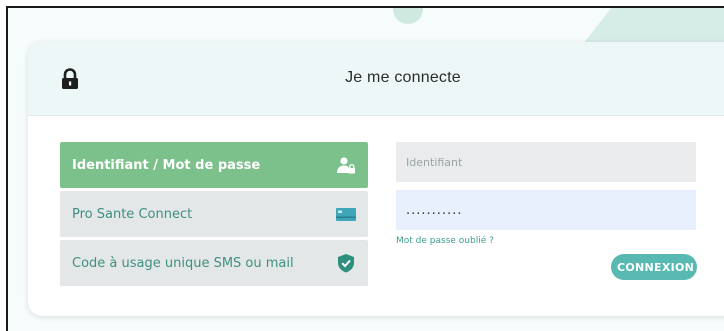 The height and width of the screenshot is (331, 724). Describe the element at coordinates (546, 241) in the screenshot. I see `forgot-password-link: Mot de passe oublié ?` at that location.